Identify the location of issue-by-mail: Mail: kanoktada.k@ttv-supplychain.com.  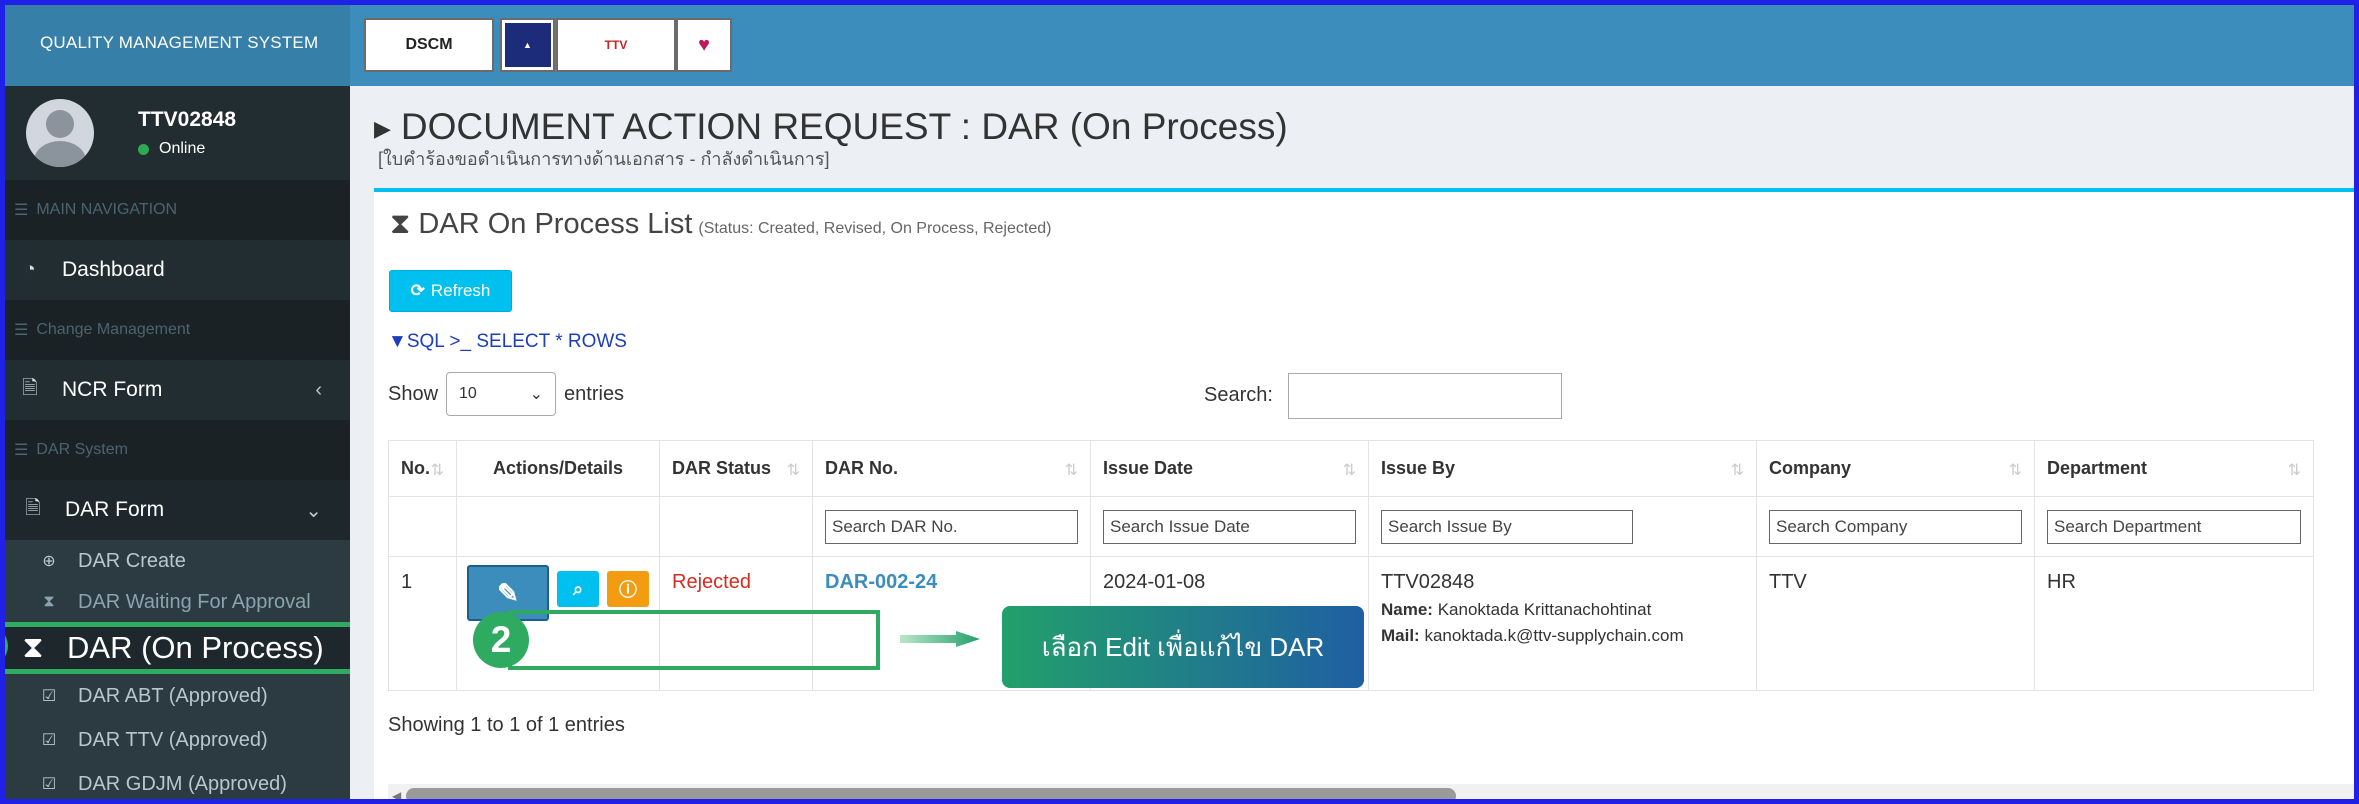
(1562, 636).